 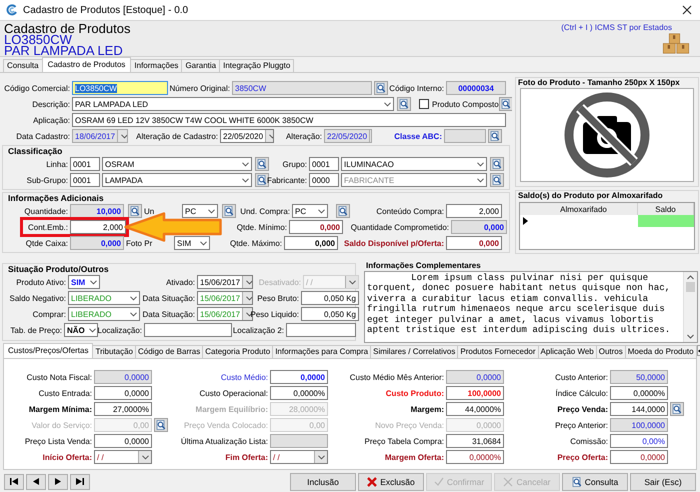 What do you see at coordinates (87, 64) in the screenshot?
I see `tab: Cadastro de Produtos` at bounding box center [87, 64].